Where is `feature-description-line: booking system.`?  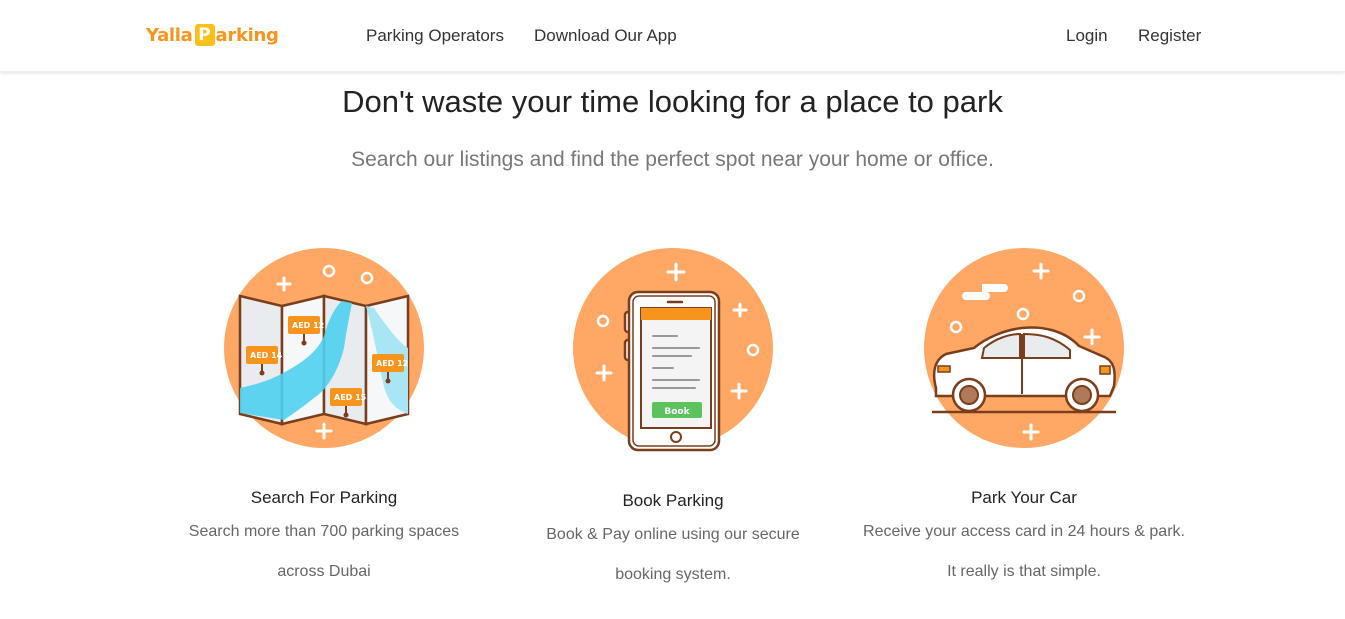 feature-description-line: booking system. is located at coordinates (673, 574).